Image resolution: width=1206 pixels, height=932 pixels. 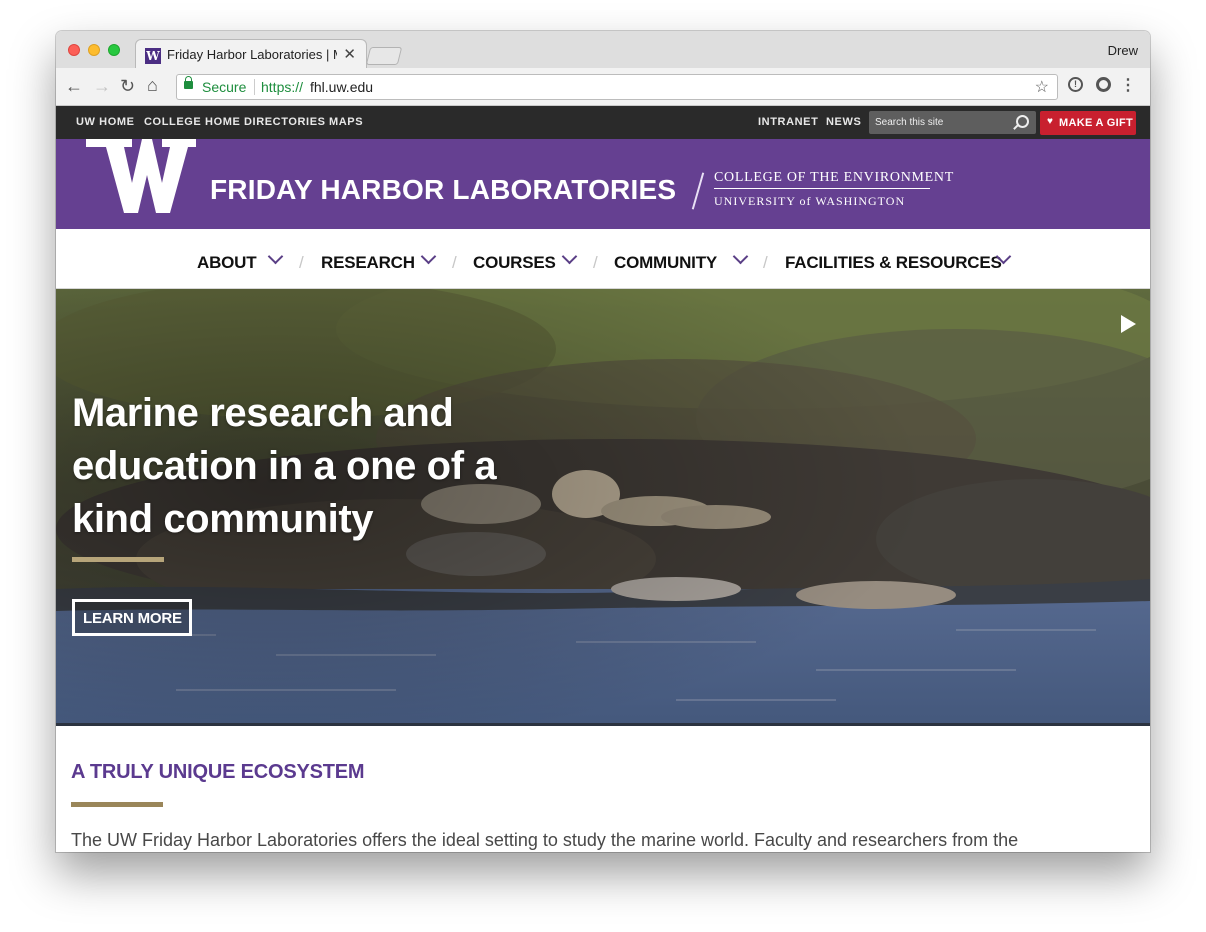 What do you see at coordinates (118, 559) in the screenshot?
I see `hero-accent-rule` at bounding box center [118, 559].